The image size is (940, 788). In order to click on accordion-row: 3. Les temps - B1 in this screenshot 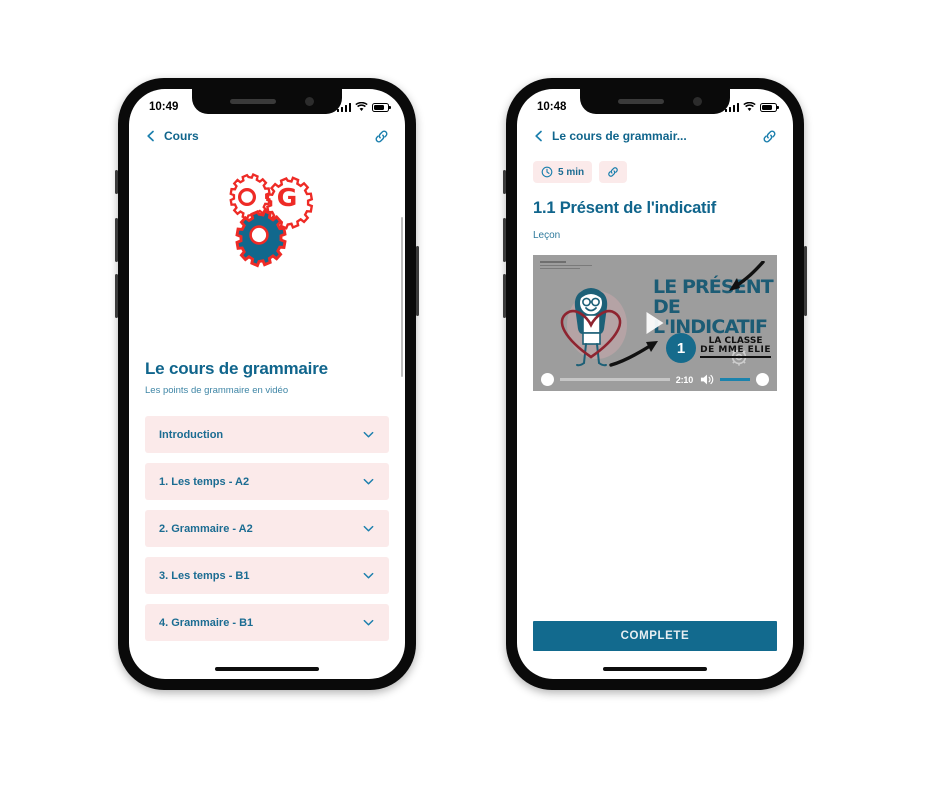, I will do `click(267, 575)`.